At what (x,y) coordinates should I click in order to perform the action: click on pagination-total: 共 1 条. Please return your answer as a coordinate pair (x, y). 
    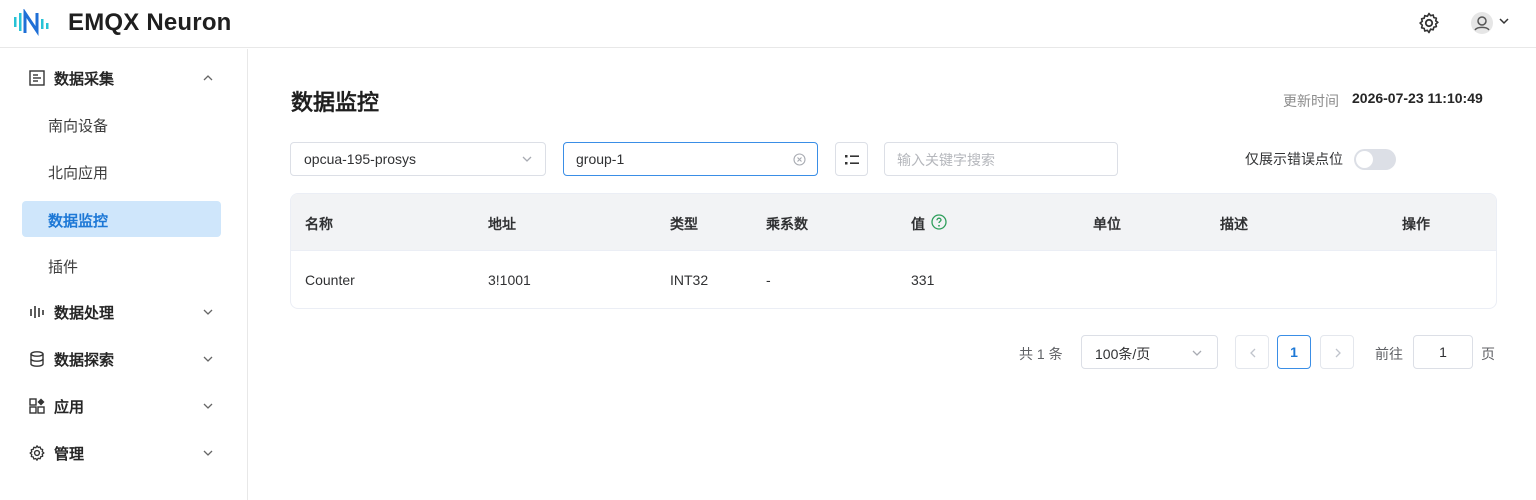
    Looking at the image, I should click on (1041, 354).